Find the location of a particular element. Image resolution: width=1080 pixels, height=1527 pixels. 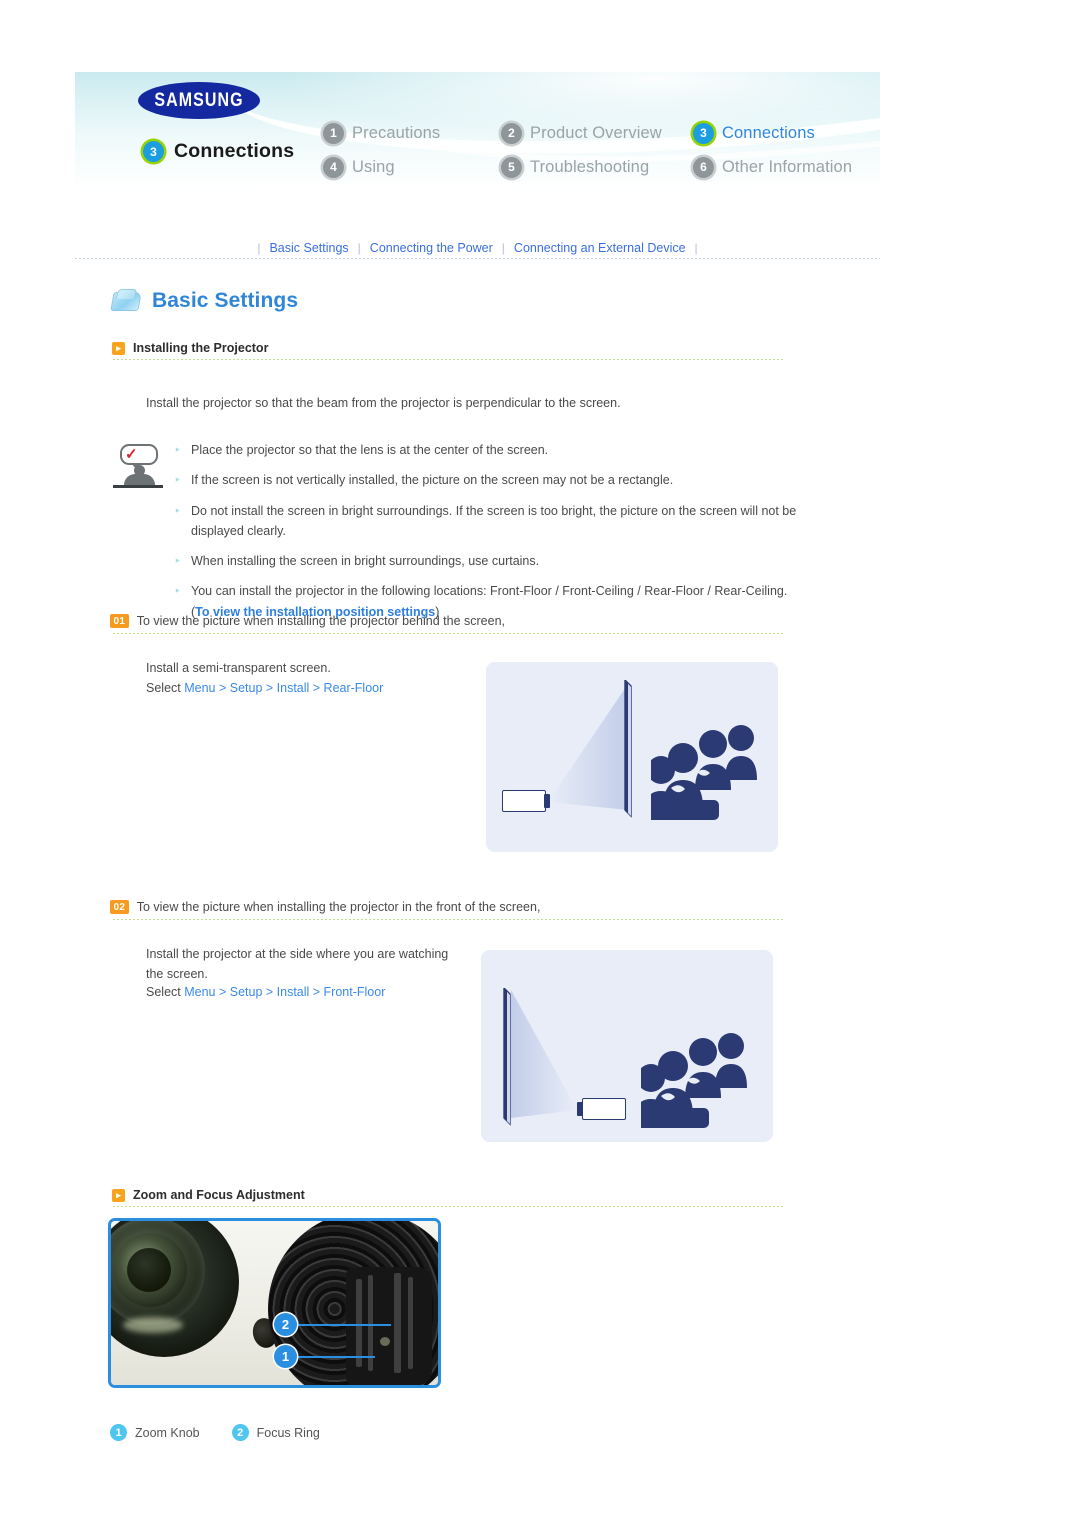

nav-badge-2: 2 is located at coordinates (511, 133).